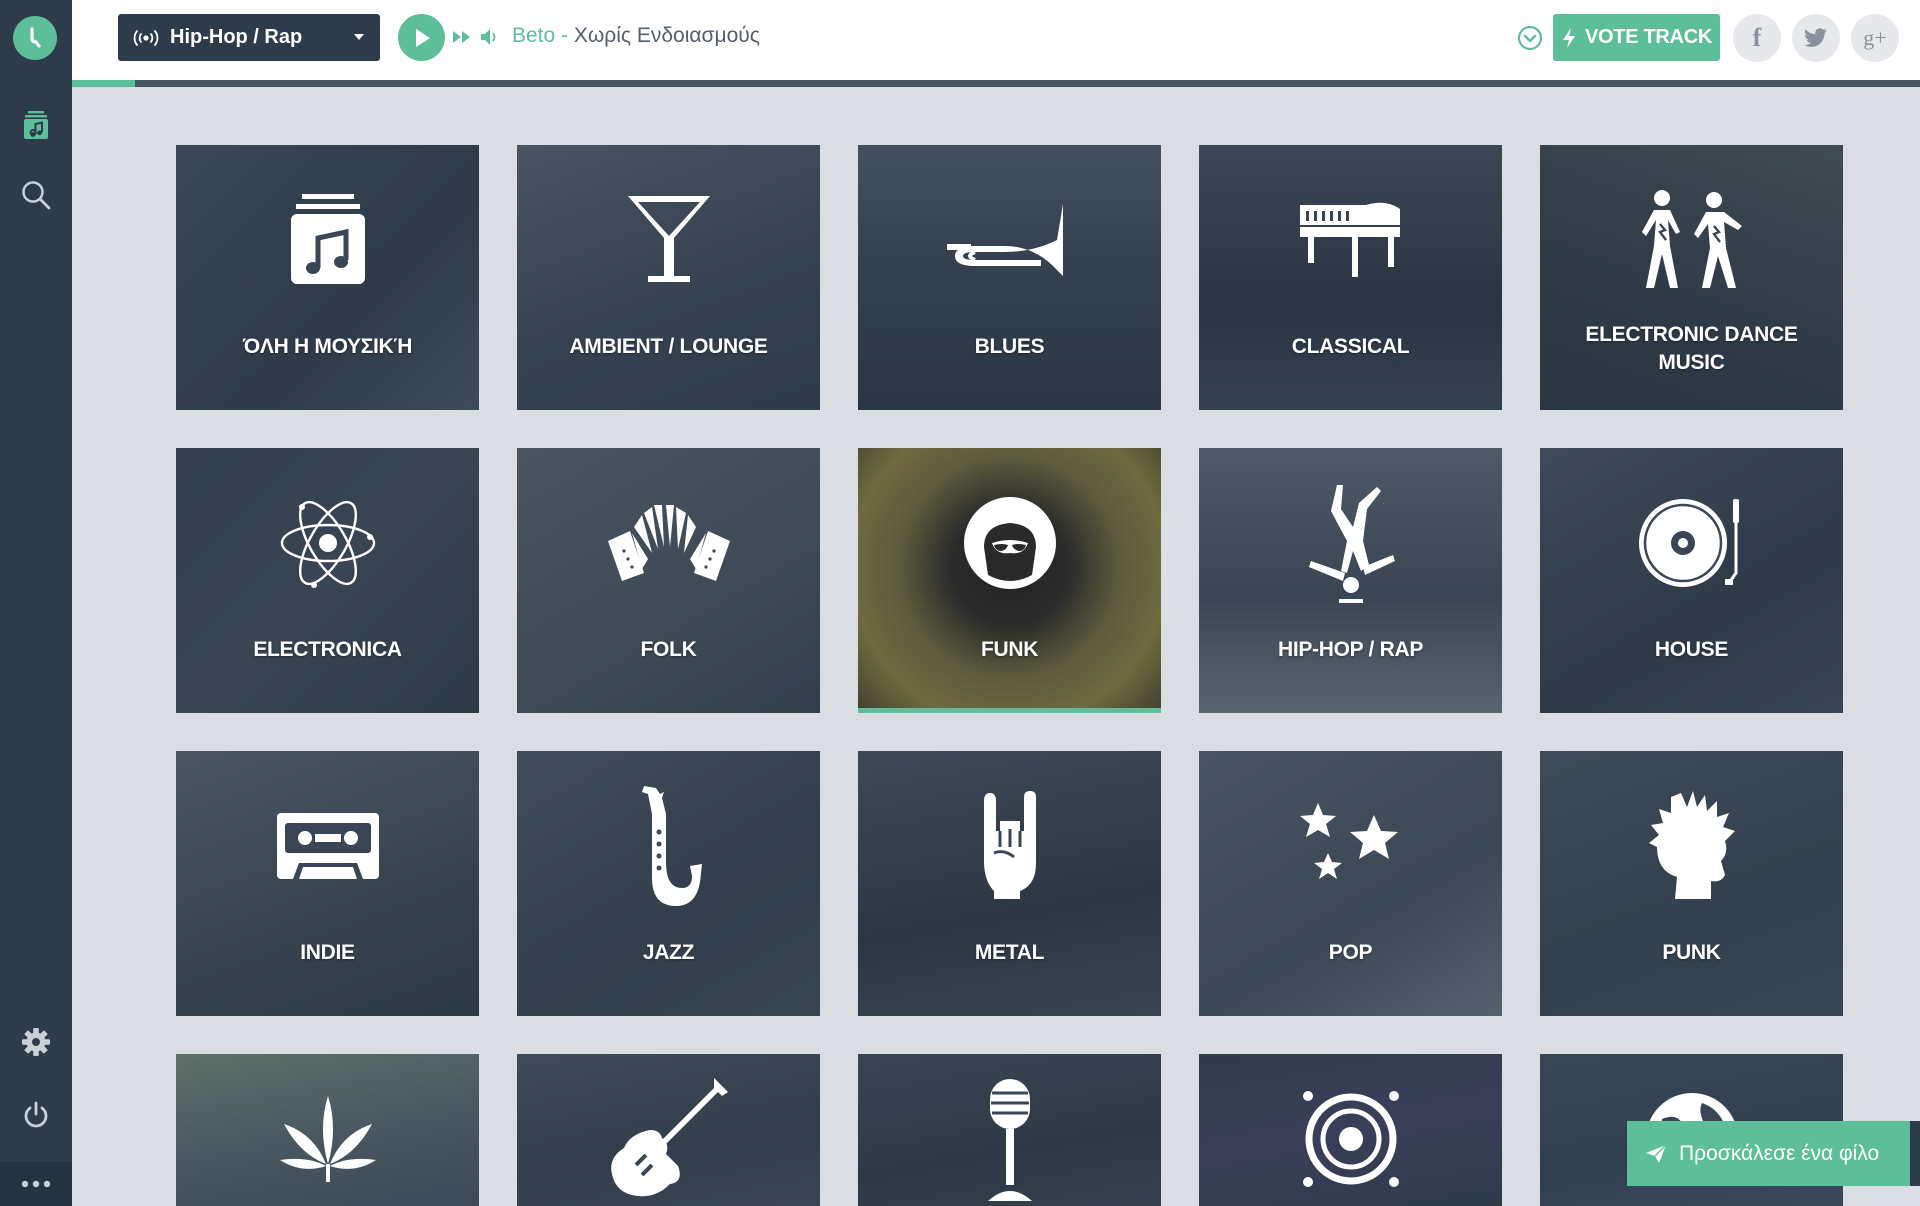 The width and height of the screenshot is (1920, 1206). What do you see at coordinates (461, 37) in the screenshot?
I see `fast-forward-icon` at bounding box center [461, 37].